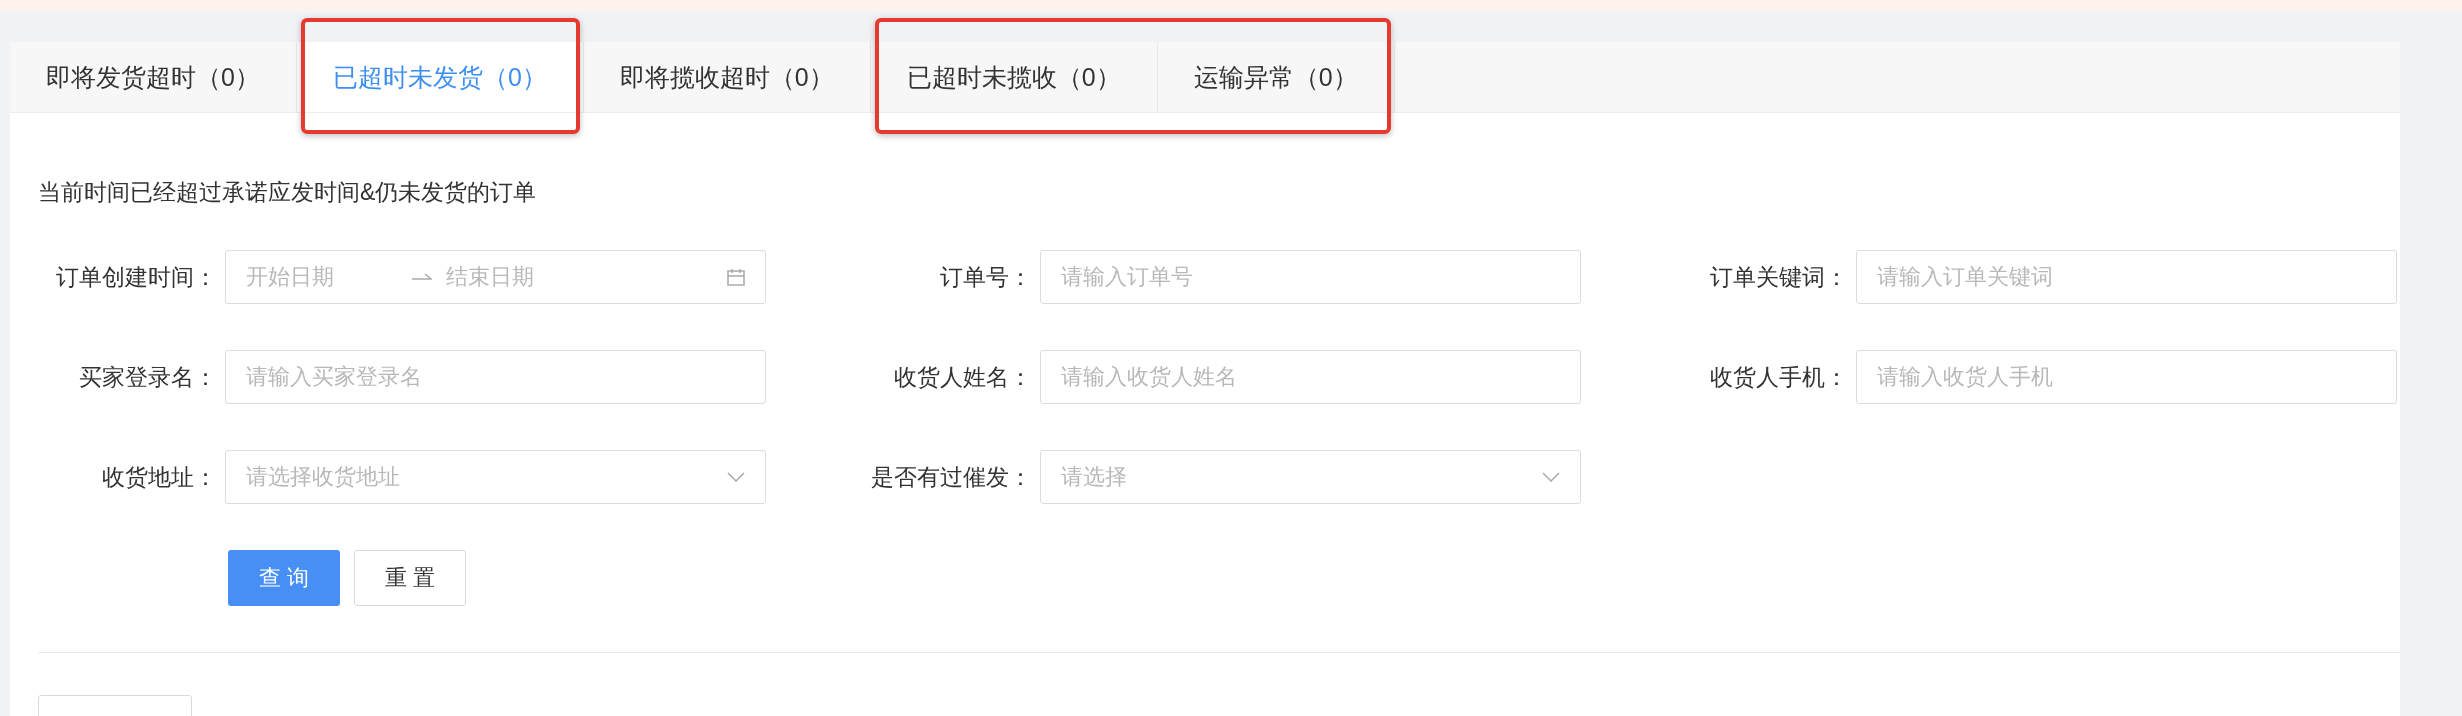  What do you see at coordinates (160, 477) in the screenshot?
I see `field-label: 收货地址：` at bounding box center [160, 477].